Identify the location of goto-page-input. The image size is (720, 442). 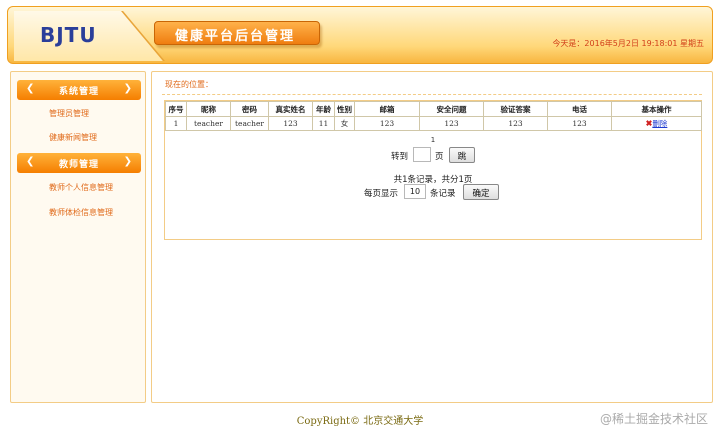
(422, 154).